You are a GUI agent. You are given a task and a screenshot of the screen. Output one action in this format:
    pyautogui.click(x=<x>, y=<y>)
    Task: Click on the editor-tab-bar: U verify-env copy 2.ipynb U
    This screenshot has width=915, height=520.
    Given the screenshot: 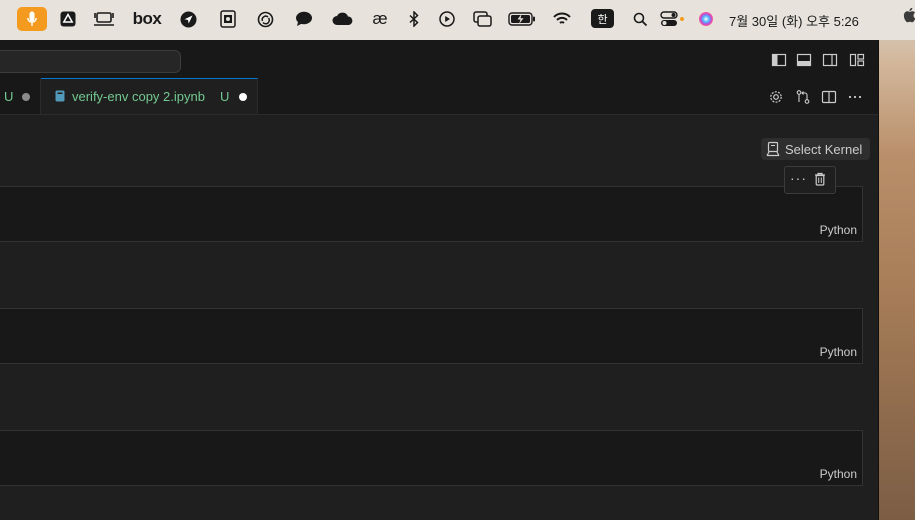 What is the action you would take?
    pyautogui.click(x=439, y=96)
    